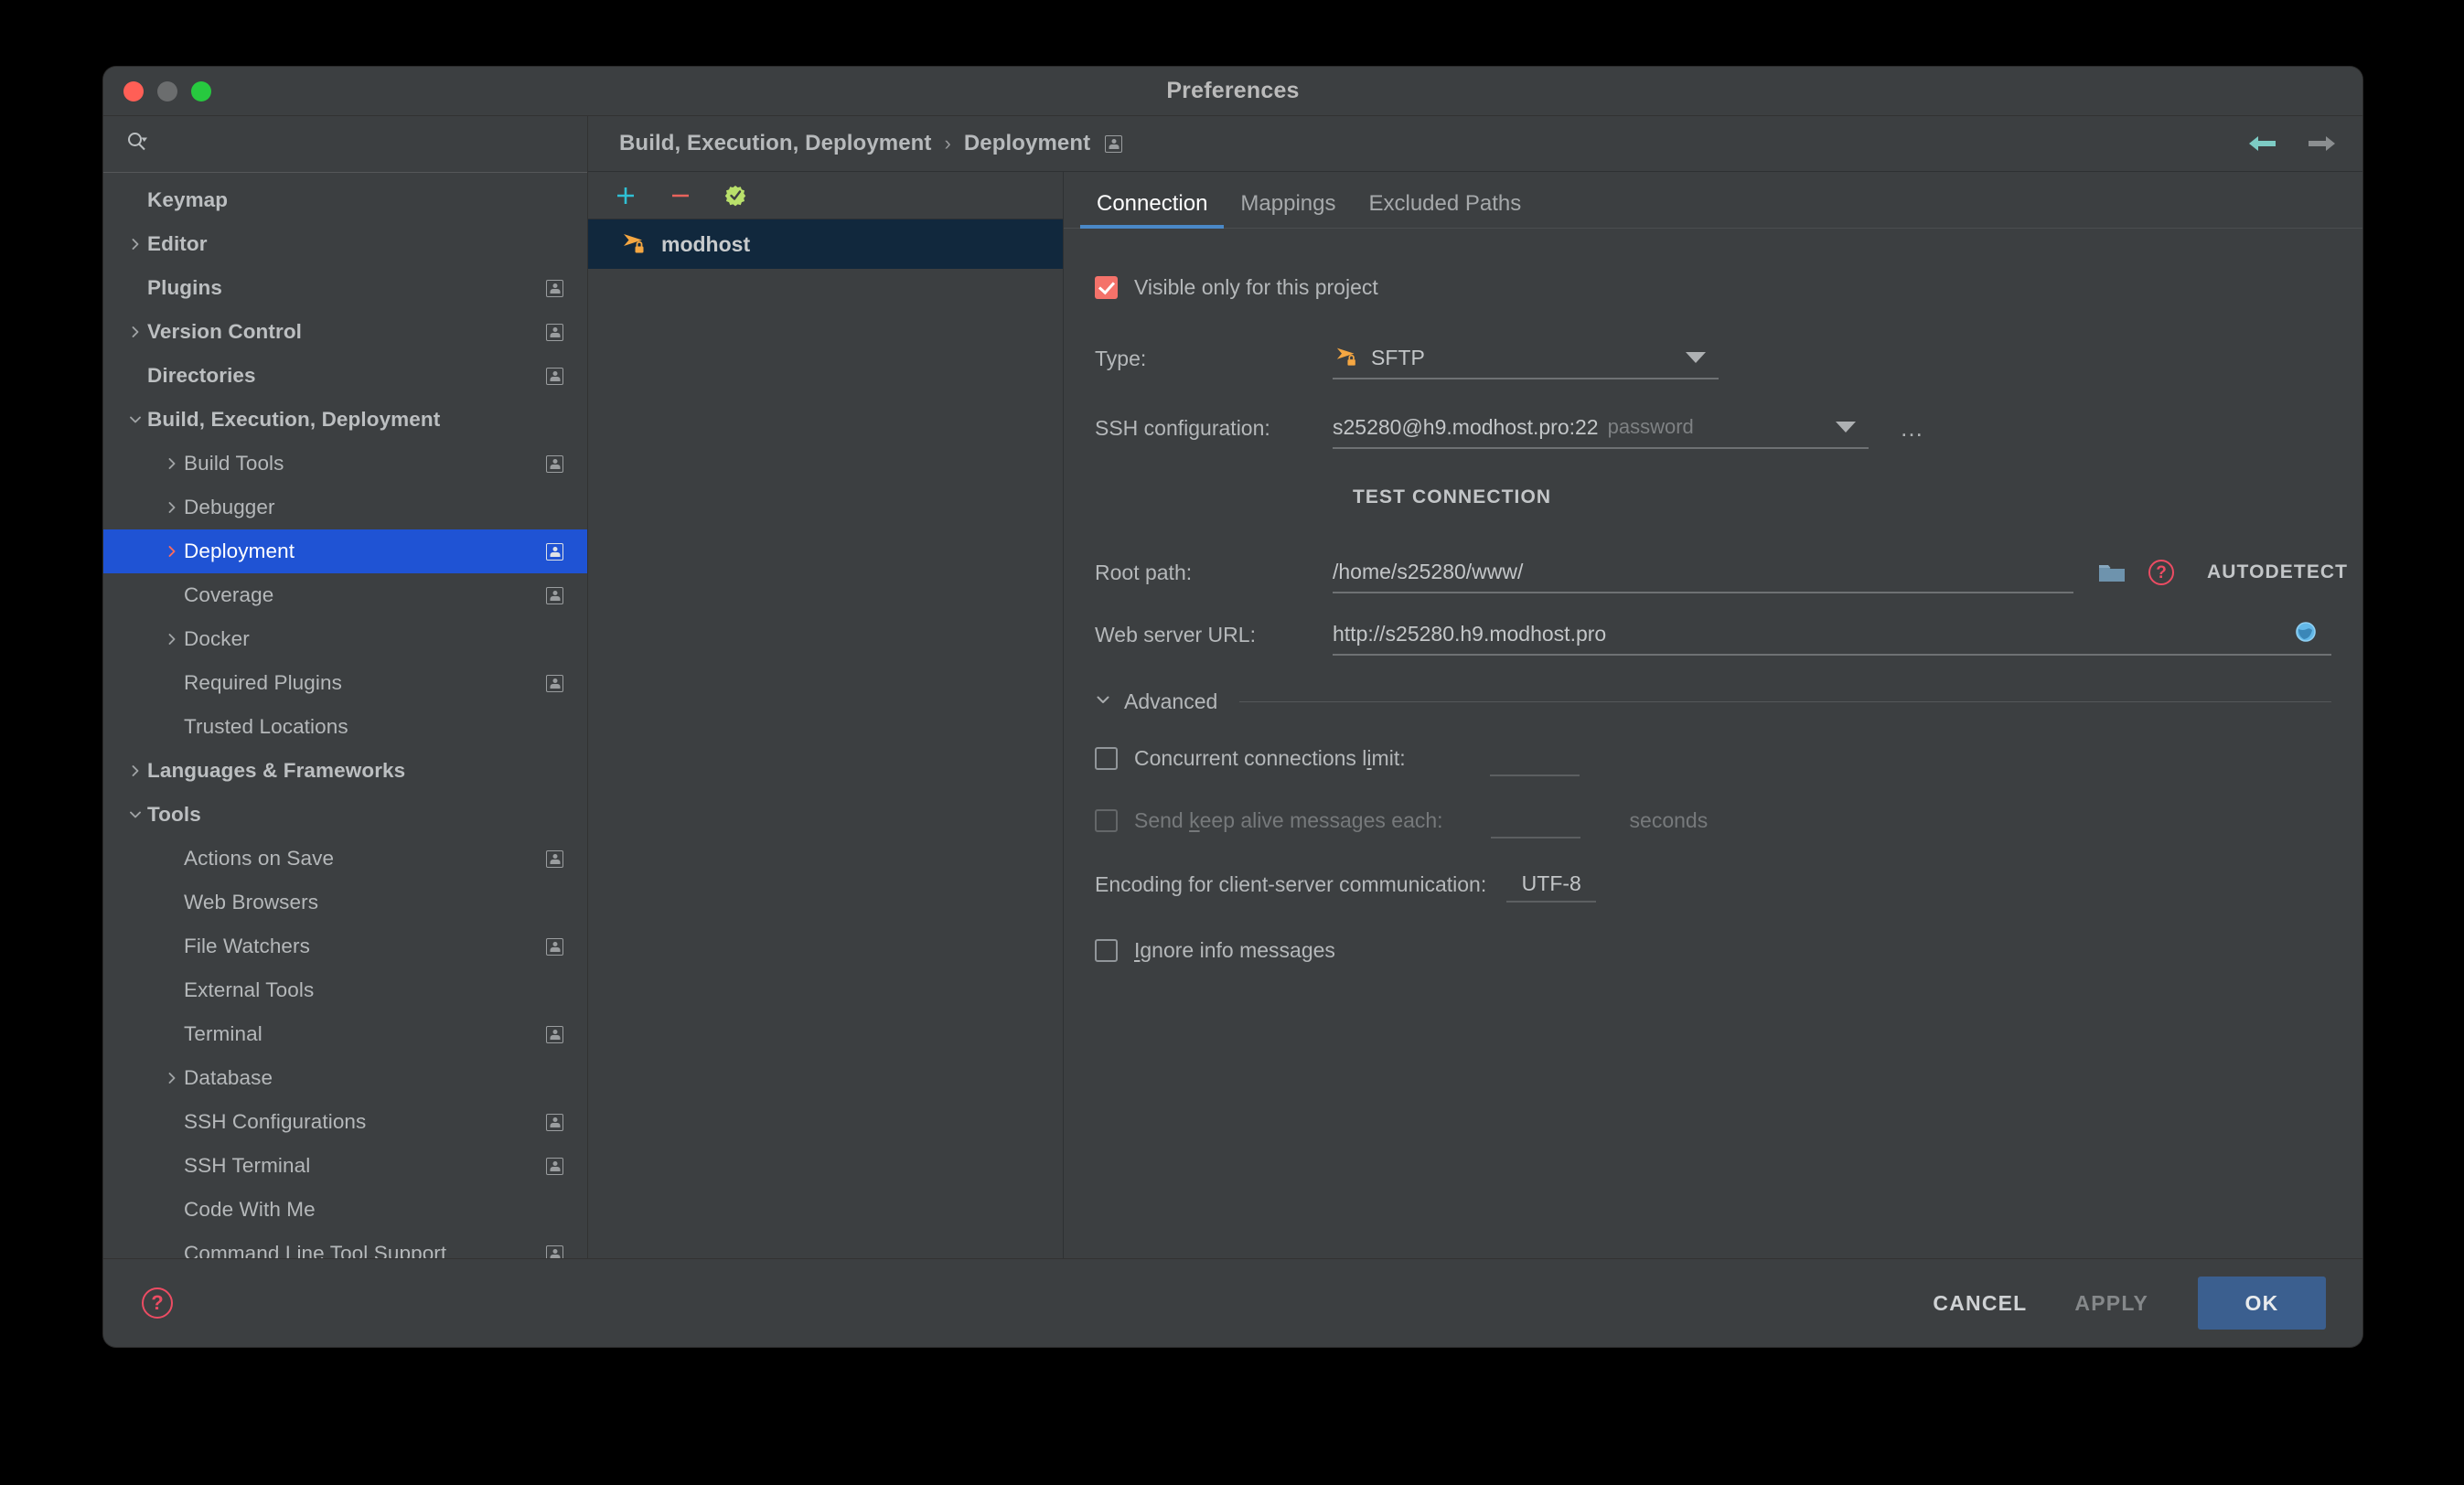 The height and width of the screenshot is (1485, 2464). What do you see at coordinates (681, 195) in the screenshot?
I see `remove-server-button` at bounding box center [681, 195].